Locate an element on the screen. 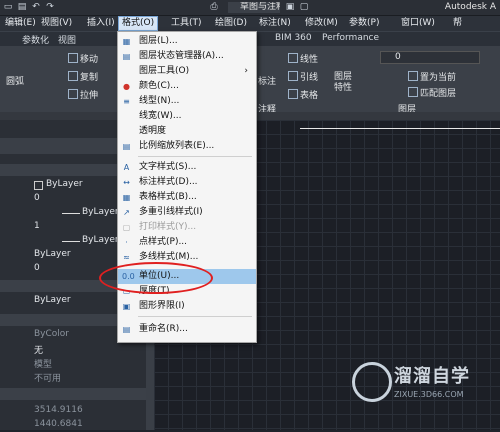 This screenshot has width=500, height=432. make-current-button: 置为当前 is located at coordinates (432, 76).